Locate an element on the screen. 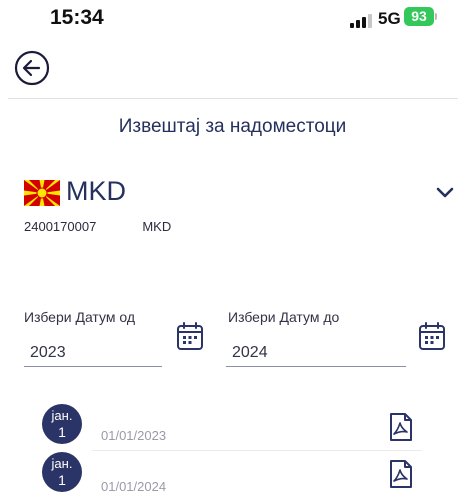 Image resolution: width=465 pixels, height=500 pixels. list-item-date: 01/01/2023 is located at coordinates (133, 435).